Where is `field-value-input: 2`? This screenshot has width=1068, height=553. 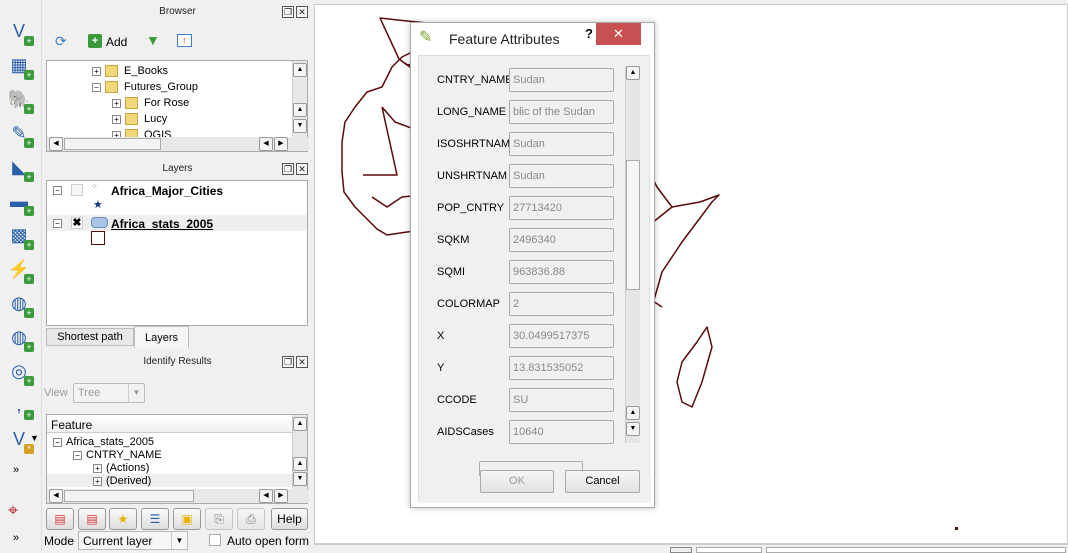 field-value-input: 2 is located at coordinates (561, 304).